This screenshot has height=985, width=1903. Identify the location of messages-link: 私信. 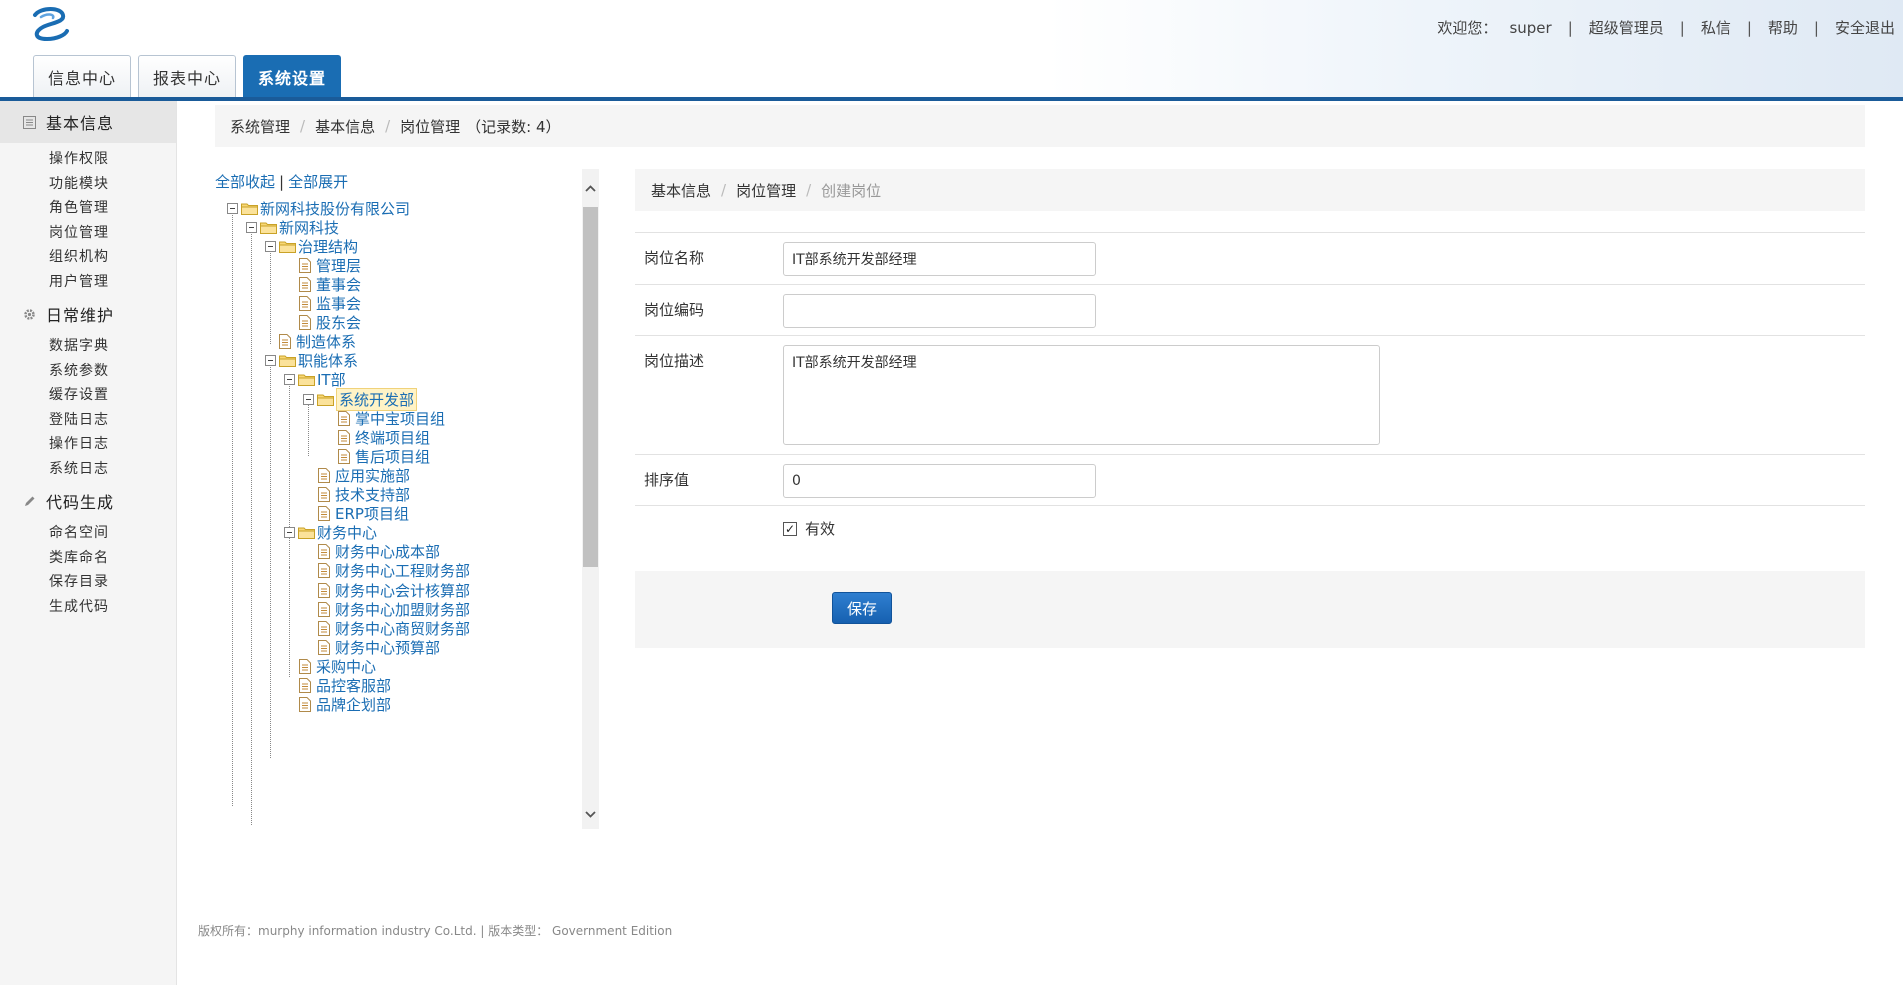
(1716, 27).